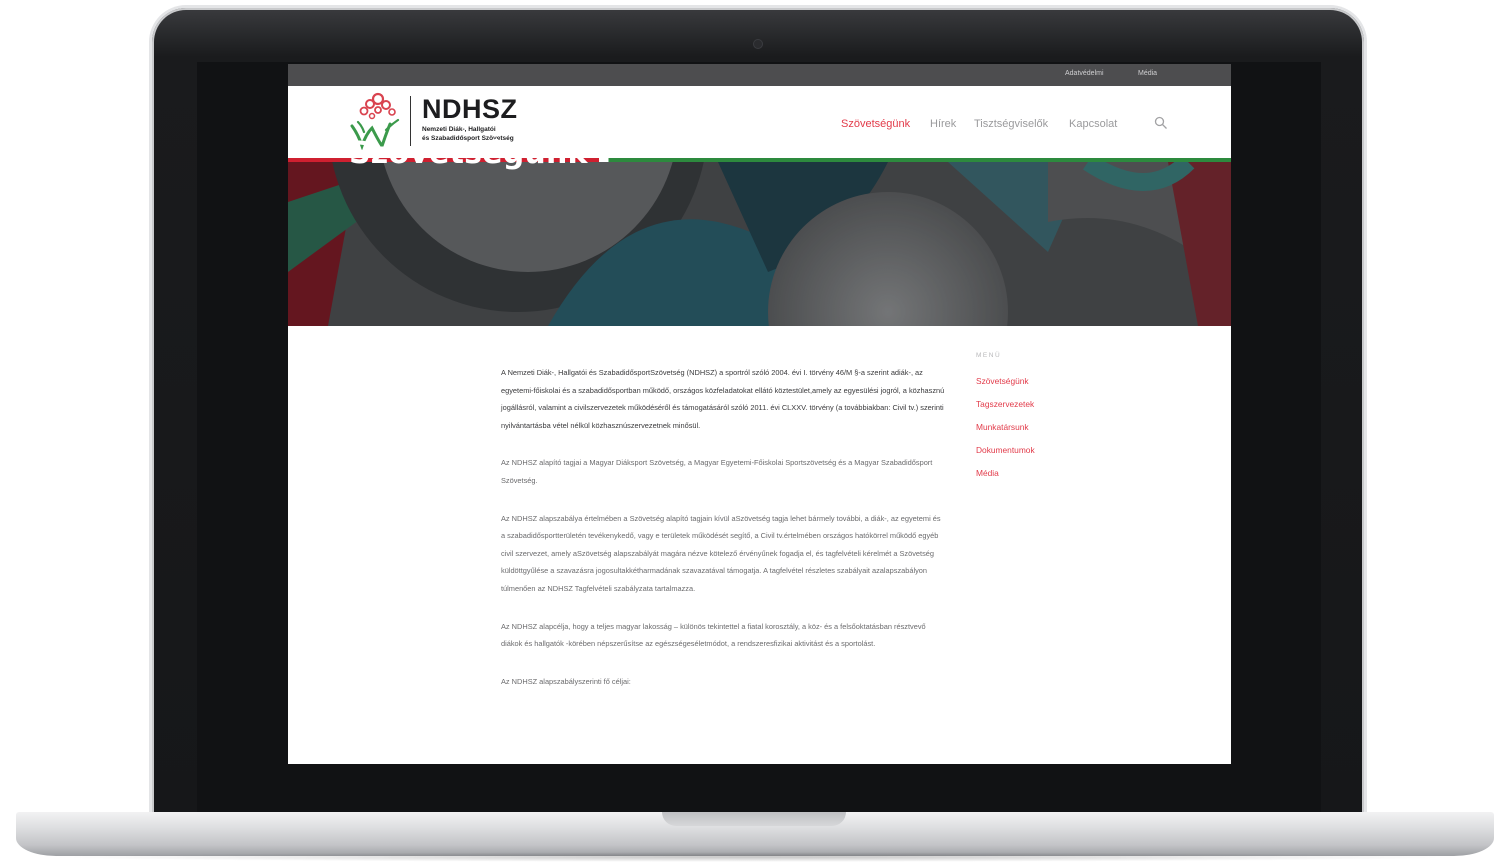  Describe the element at coordinates (566, 681) in the screenshot. I see `paragraph-aims: Az NDHSZ alapszabályszerinti fő céljai:` at that location.